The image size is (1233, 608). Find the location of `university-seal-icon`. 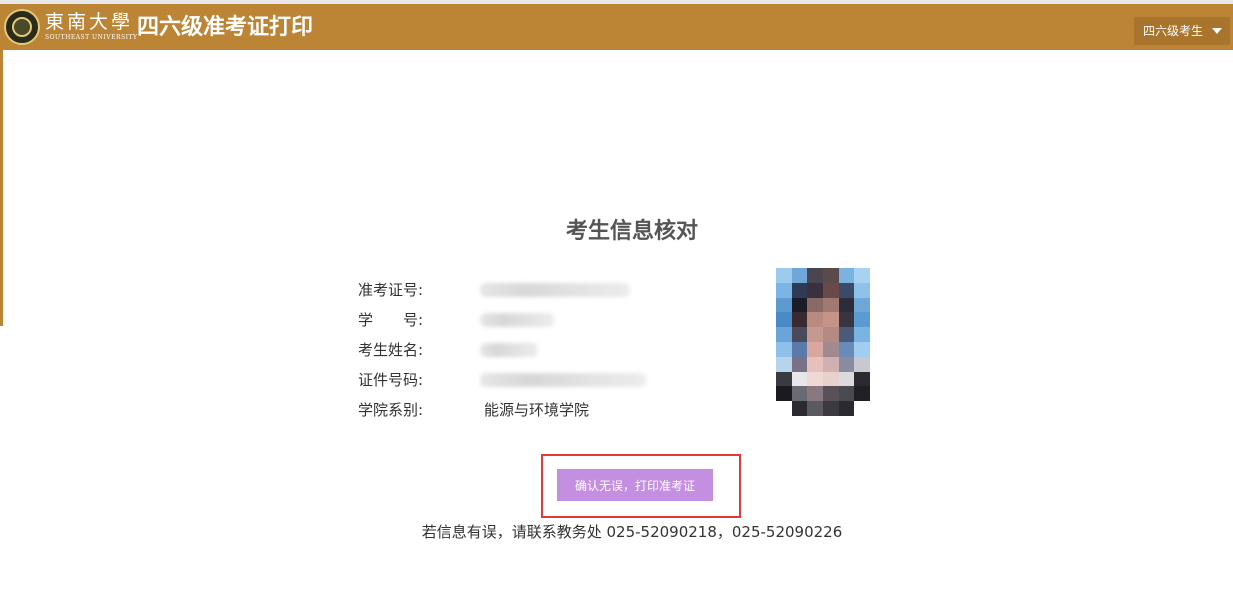

university-seal-icon is located at coordinates (22, 27).